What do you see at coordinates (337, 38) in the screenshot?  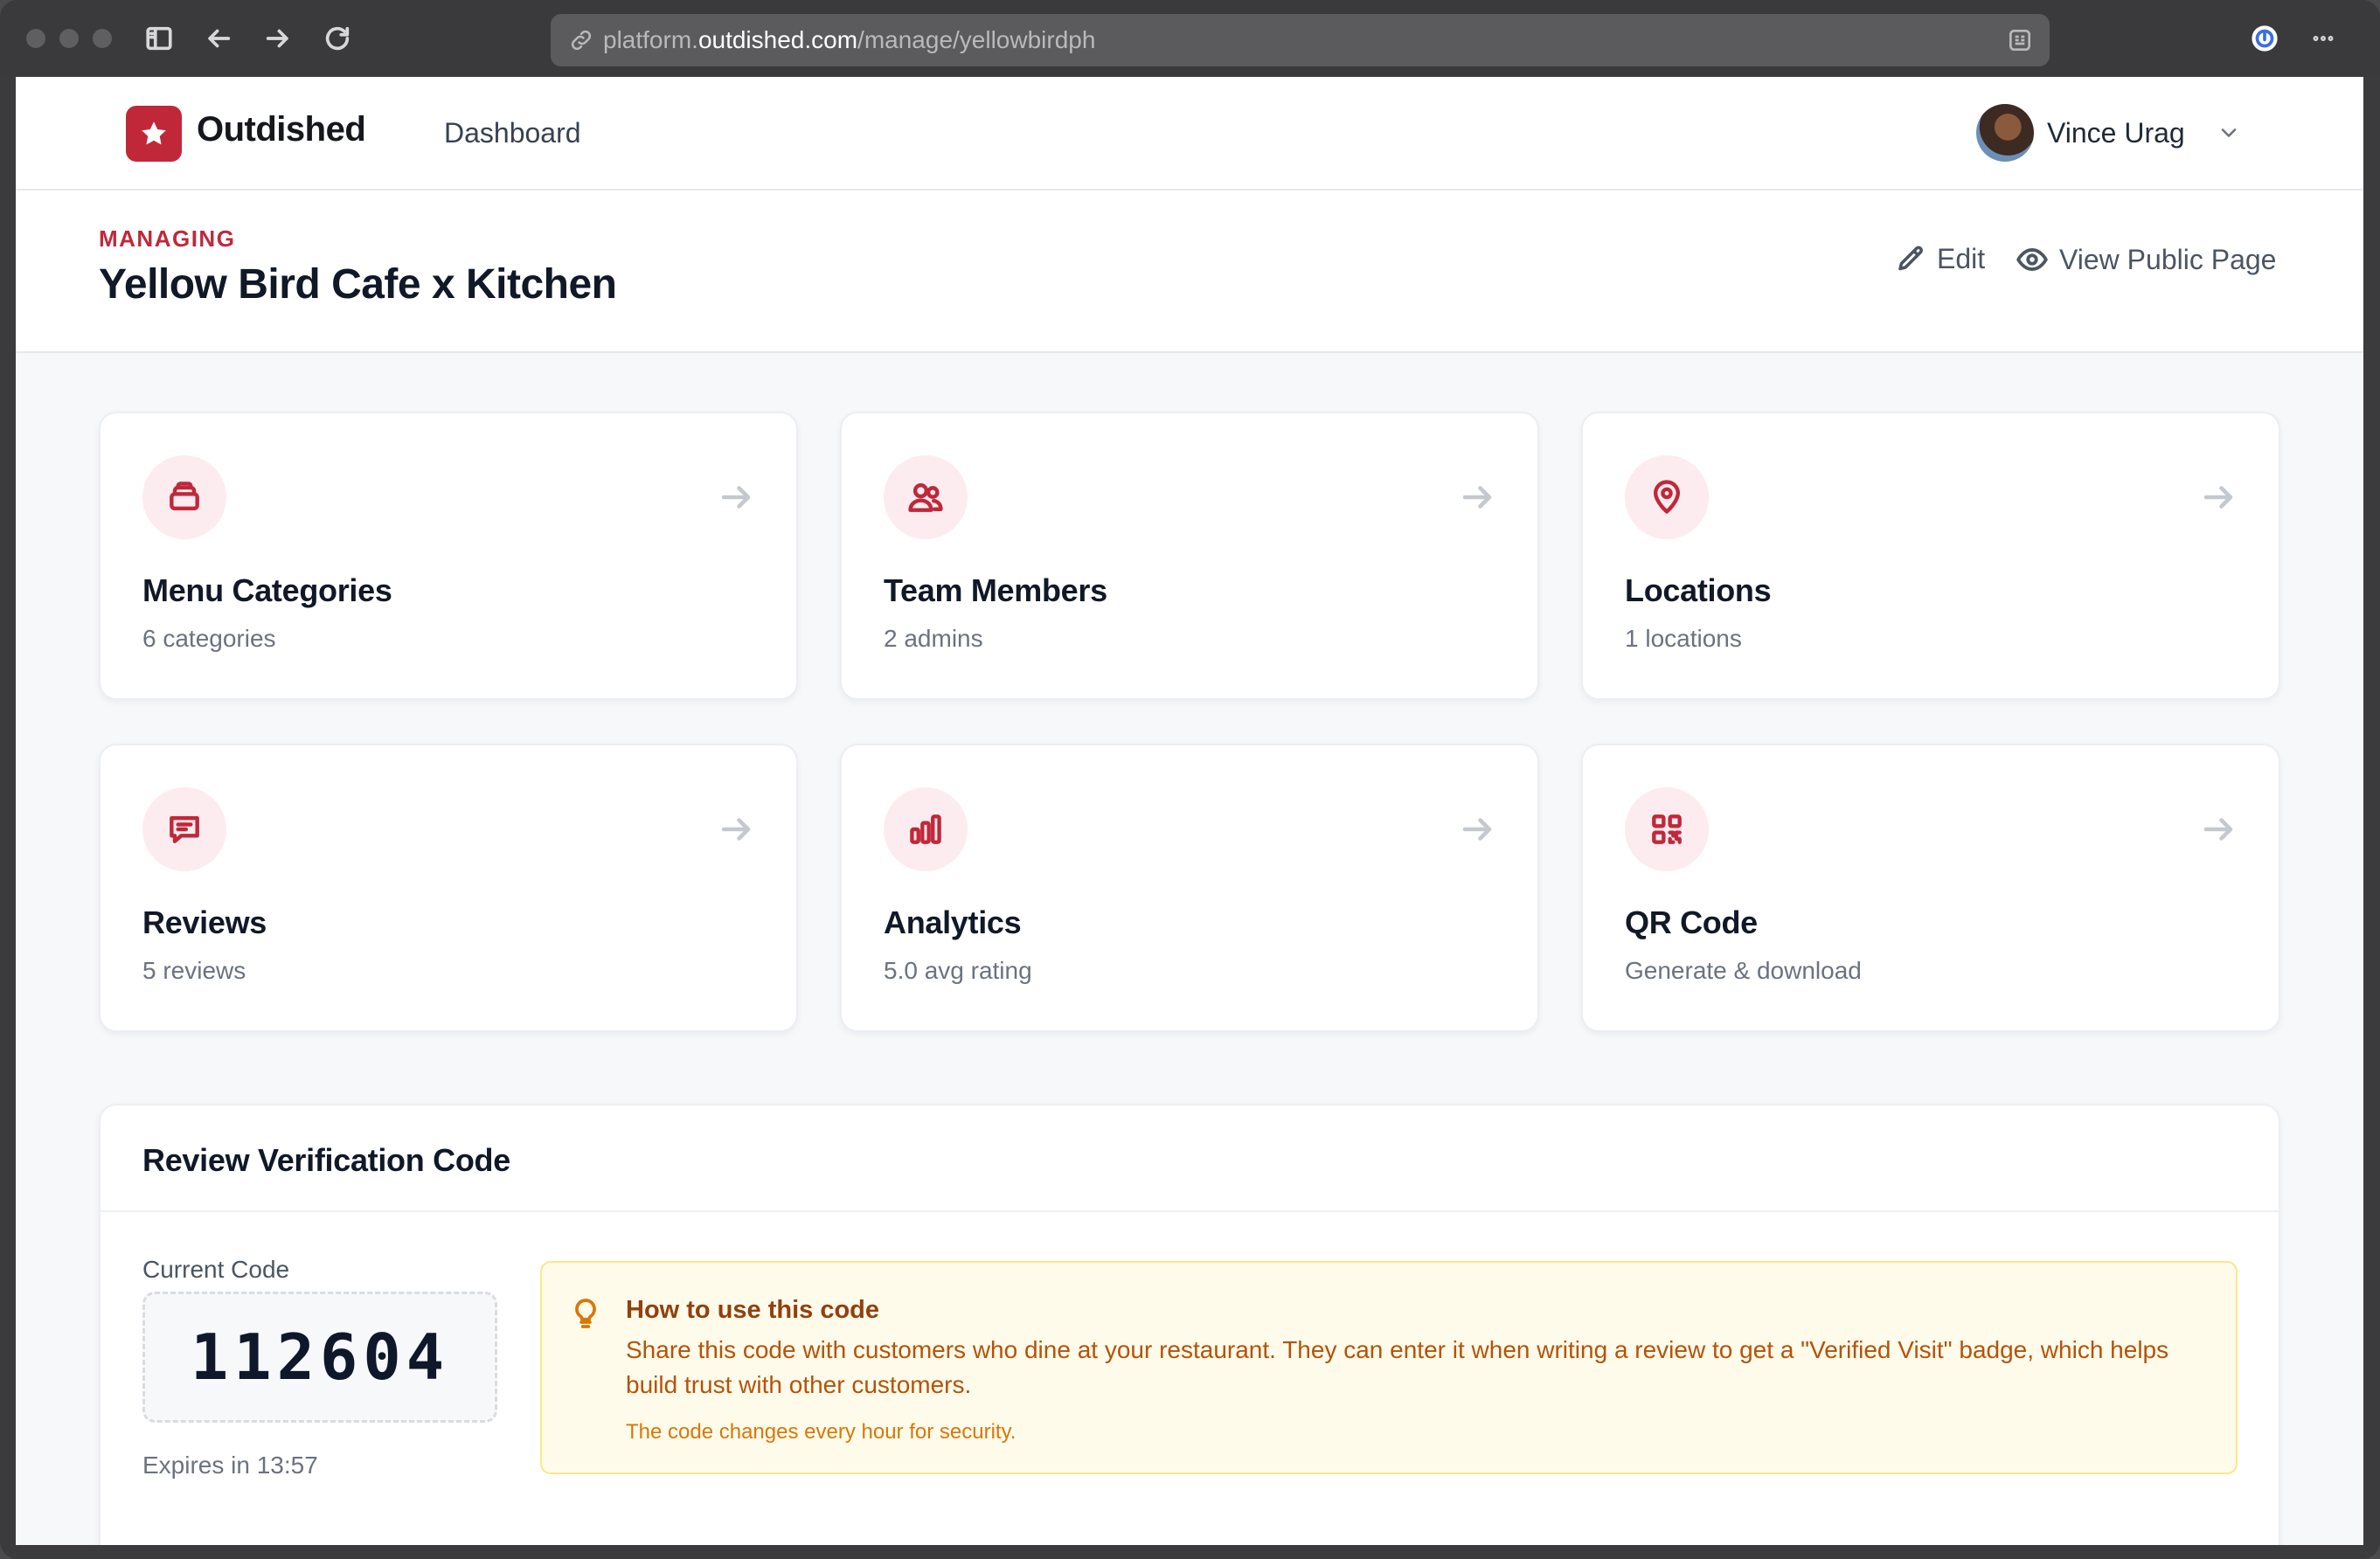 I see `reload-icon` at bounding box center [337, 38].